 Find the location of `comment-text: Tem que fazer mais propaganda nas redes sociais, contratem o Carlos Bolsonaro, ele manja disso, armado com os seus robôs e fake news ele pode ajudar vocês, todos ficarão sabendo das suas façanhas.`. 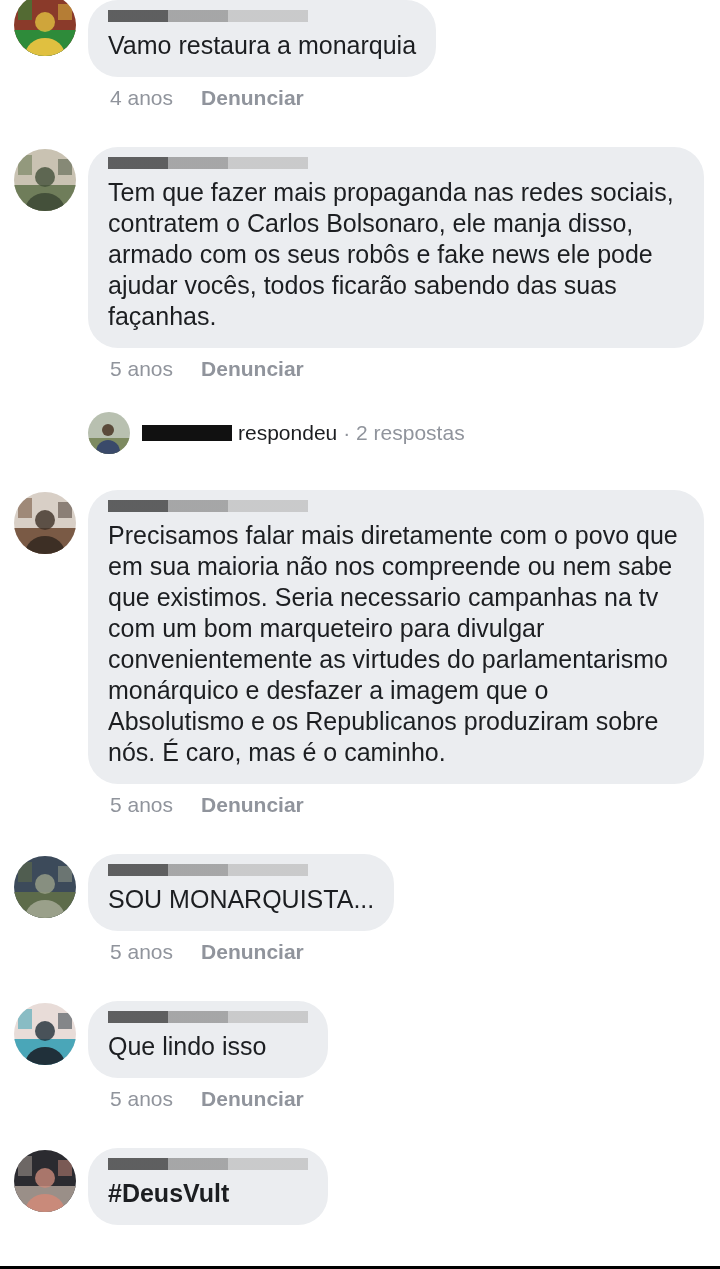

comment-text: Tem que fazer mais propaganda nas redes sociais, contratem o Carlos Bolsonaro, ele manja disso, armado com os seus robôs e fake news ele pode ajudar vocês, todos ficarão sabendo das suas façanhas. is located at coordinates (391, 254).